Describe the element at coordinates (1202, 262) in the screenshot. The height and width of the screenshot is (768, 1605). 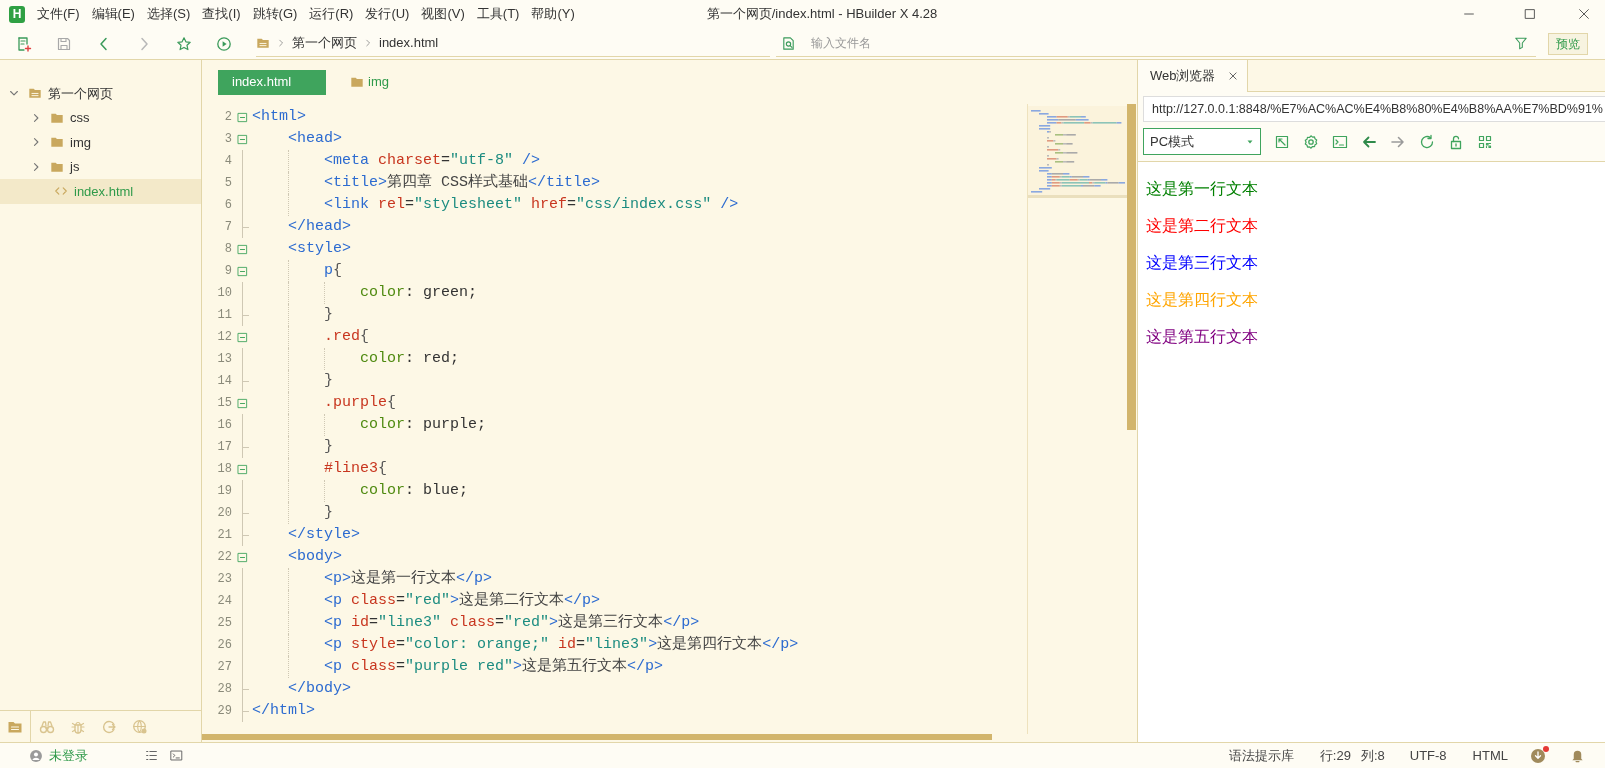
I see `page-paragraph: 这是第三行文本` at that location.